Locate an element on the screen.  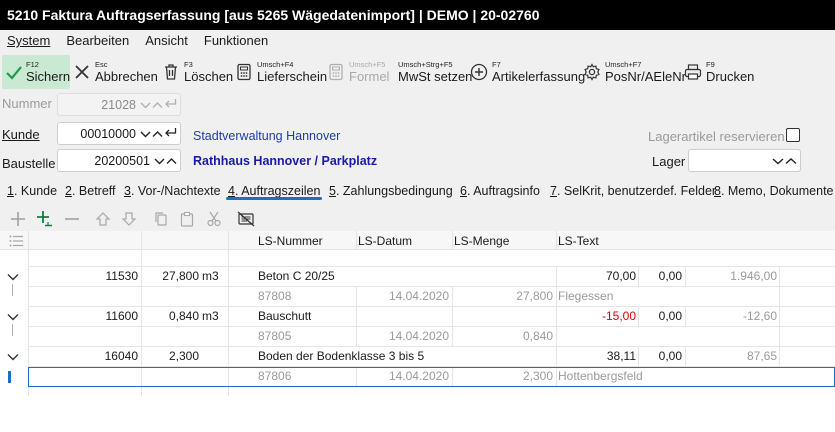
row-2-menge: 0,840 is located at coordinates (171, 316).